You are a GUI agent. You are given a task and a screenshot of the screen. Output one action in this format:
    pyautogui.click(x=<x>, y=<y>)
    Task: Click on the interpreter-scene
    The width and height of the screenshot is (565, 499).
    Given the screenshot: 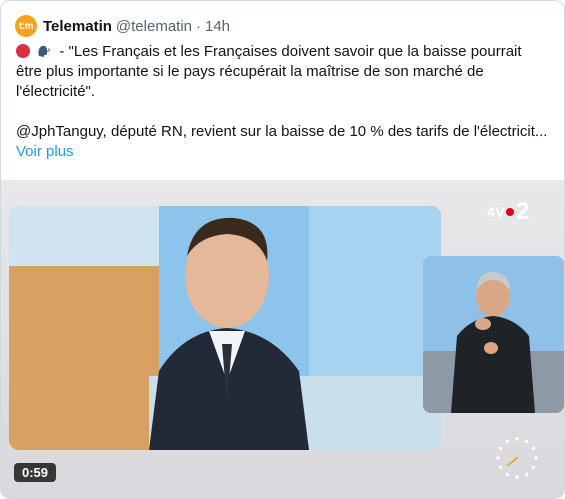 What is the action you would take?
    pyautogui.click(x=493, y=334)
    